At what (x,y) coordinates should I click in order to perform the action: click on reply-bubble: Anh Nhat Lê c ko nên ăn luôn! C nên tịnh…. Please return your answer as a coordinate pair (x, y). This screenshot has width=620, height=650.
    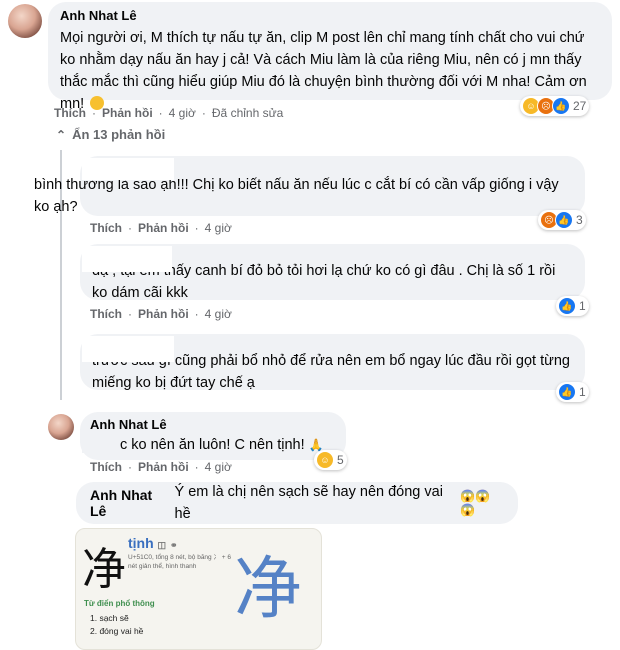
    Looking at the image, I should click on (213, 436).